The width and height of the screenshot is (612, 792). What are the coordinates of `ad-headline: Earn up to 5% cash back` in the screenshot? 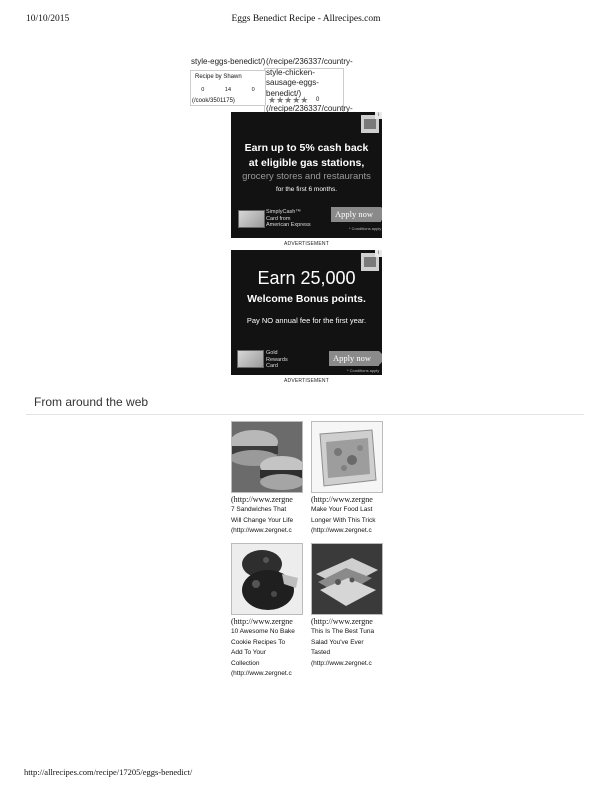 It's located at (306, 148).